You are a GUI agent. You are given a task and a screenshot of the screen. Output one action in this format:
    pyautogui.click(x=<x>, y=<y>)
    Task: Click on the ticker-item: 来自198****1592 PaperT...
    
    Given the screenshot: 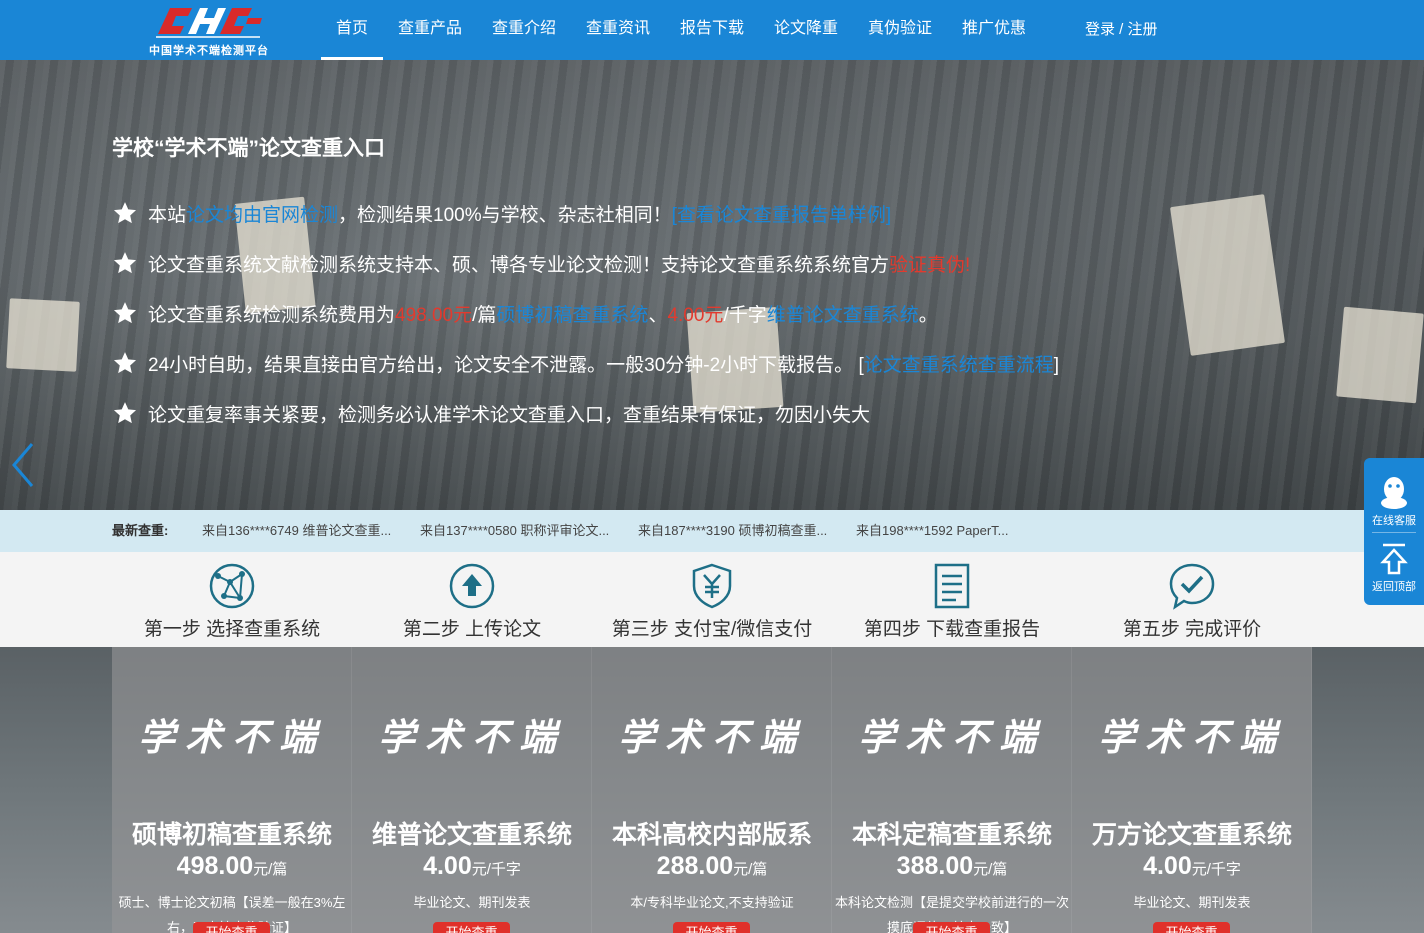 What is the action you would take?
    pyautogui.click(x=932, y=531)
    